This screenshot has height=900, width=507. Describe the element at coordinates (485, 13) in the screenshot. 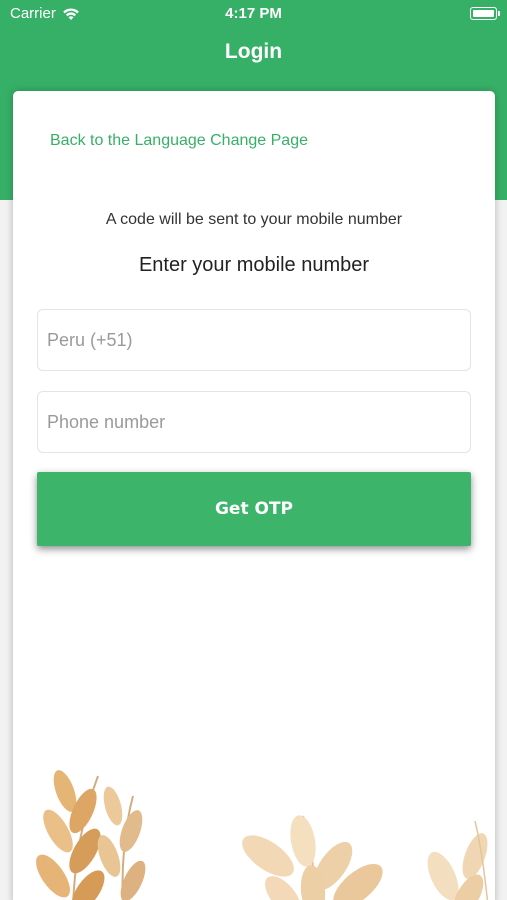

I see `battery-icon` at that location.